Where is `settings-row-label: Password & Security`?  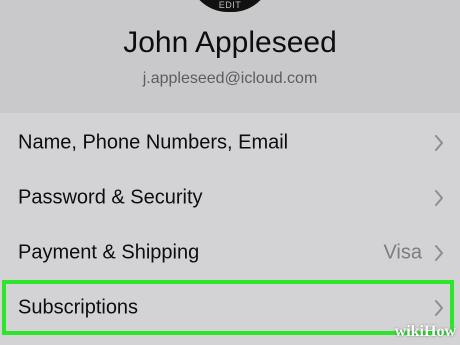
settings-row-label: Password & Security is located at coordinates (110, 197).